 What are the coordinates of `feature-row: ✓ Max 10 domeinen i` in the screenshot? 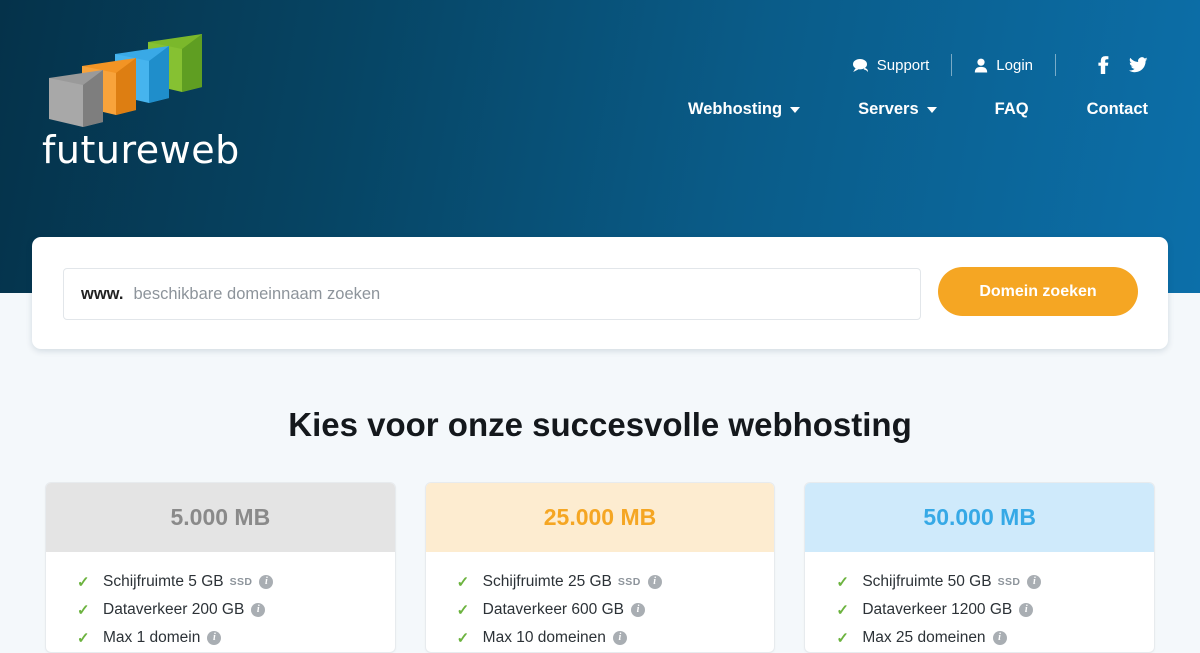 It's located at (600, 638).